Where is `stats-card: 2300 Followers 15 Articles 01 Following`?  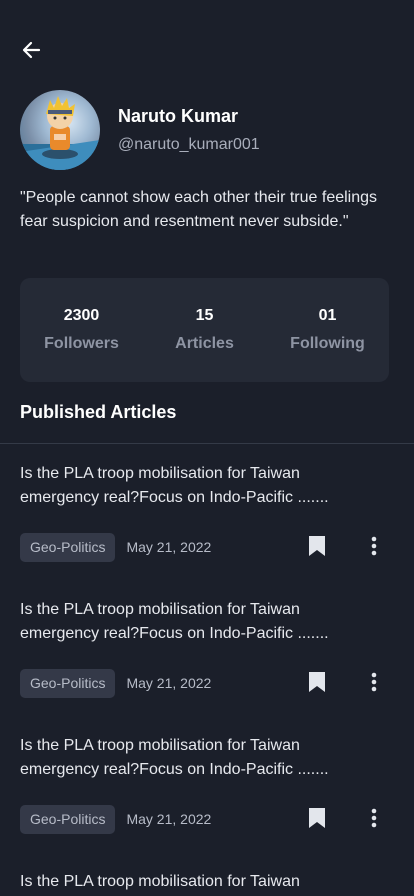 stats-card: 2300 Followers 15 Articles 01 Following is located at coordinates (204, 330).